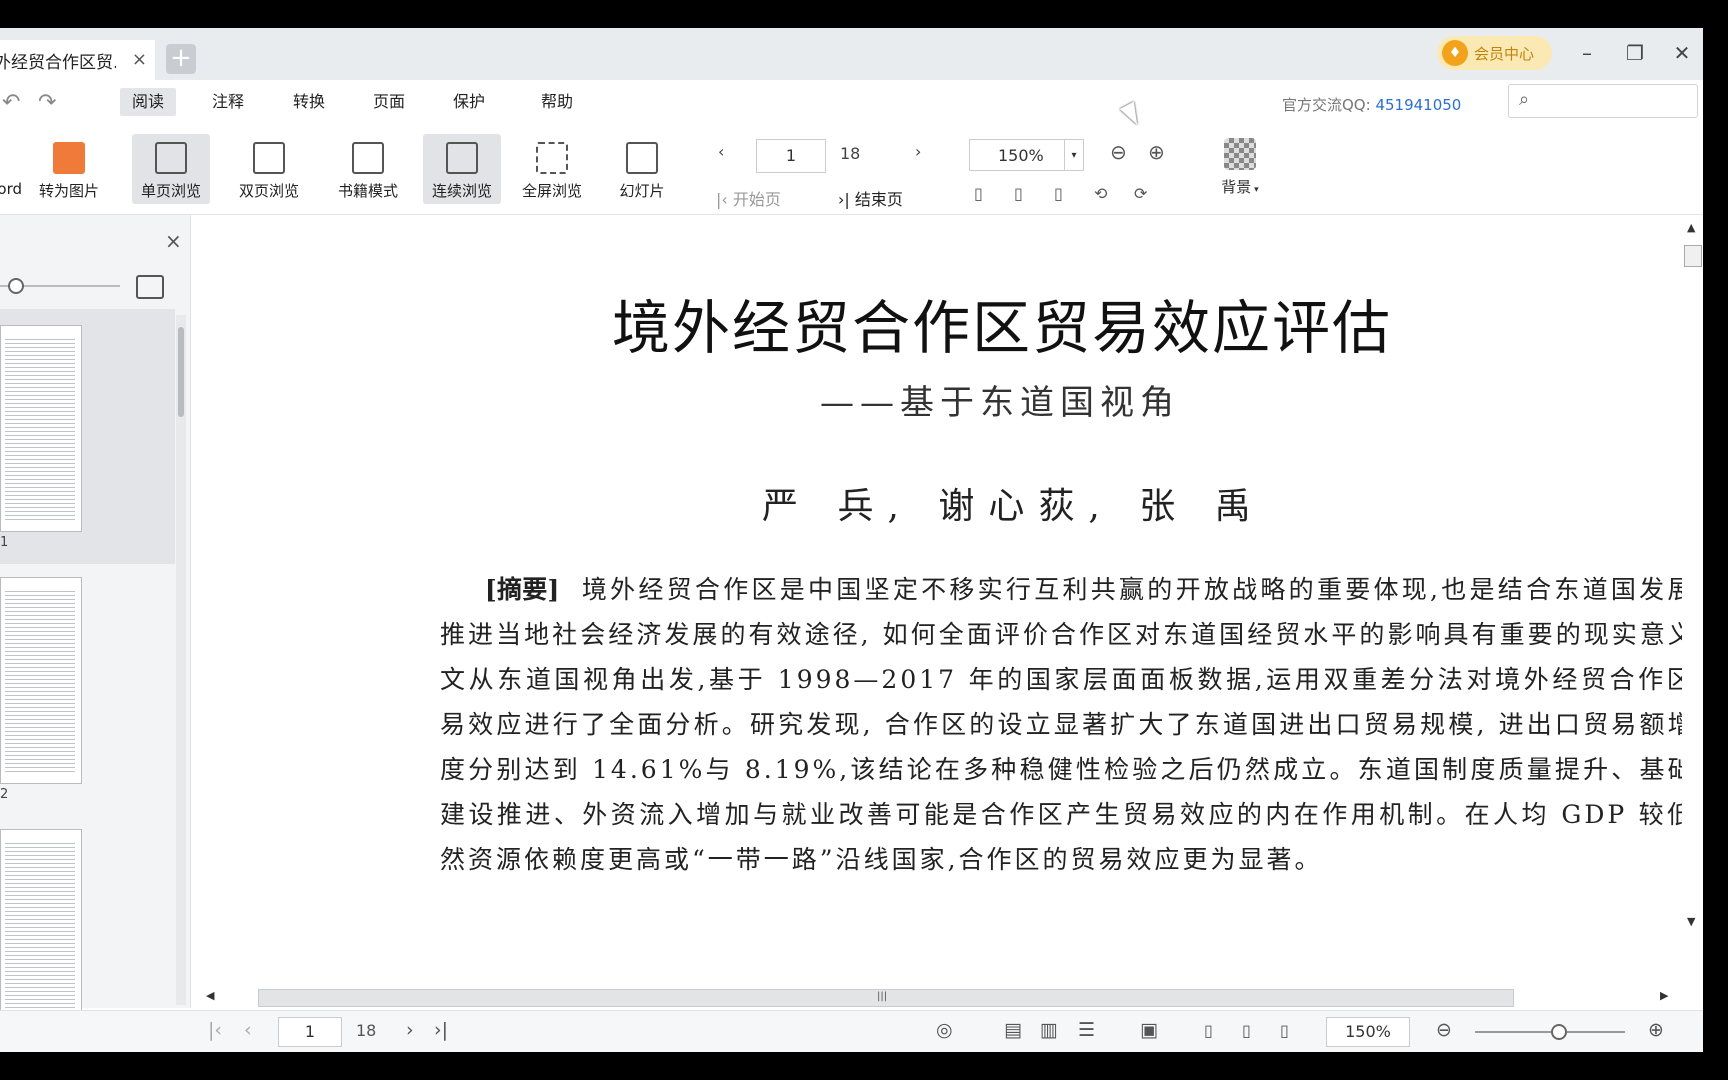  What do you see at coordinates (269, 158) in the screenshot?
I see `double-page-icon` at bounding box center [269, 158].